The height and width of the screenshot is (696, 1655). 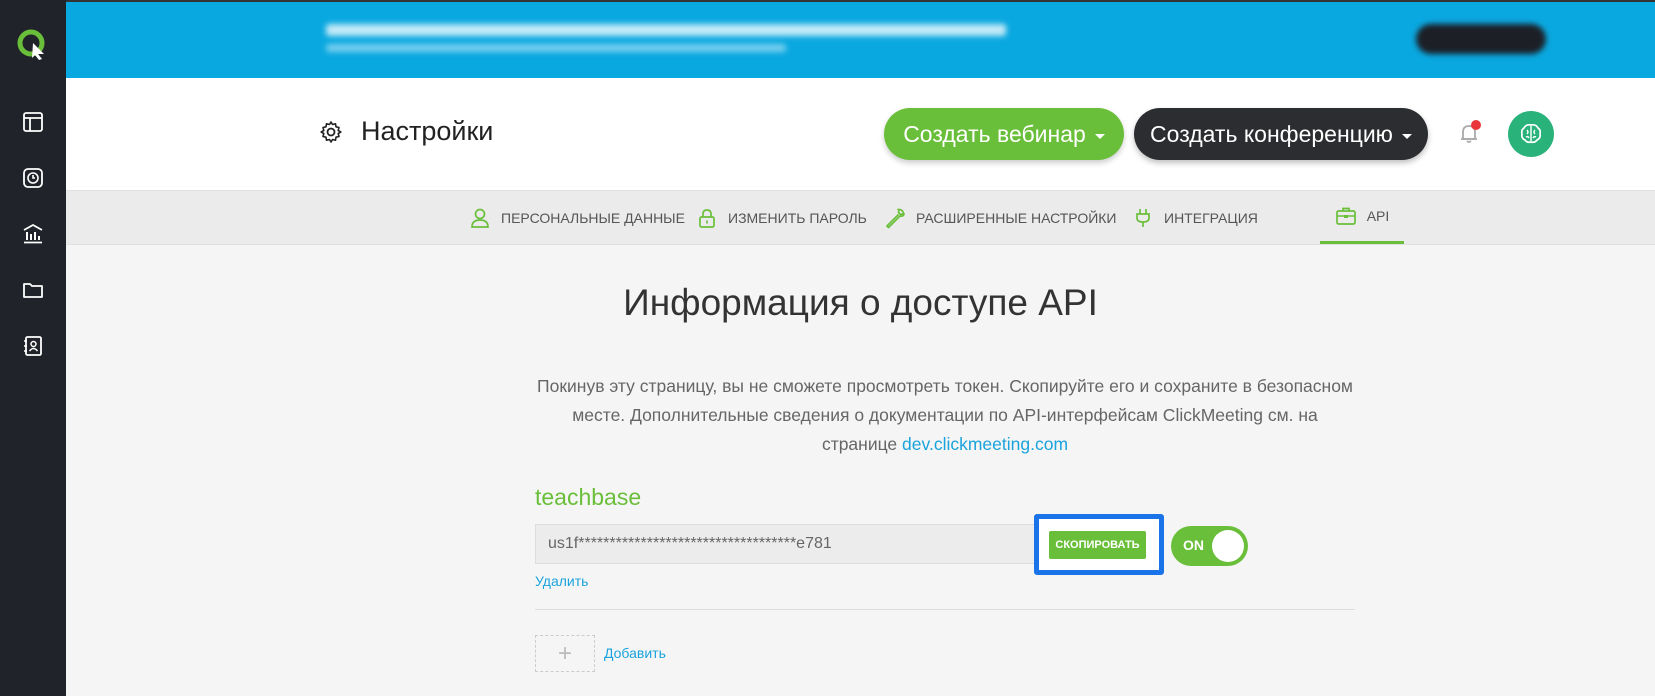 I want to click on create-webinar-label: Создать вебинар, so click(x=994, y=133).